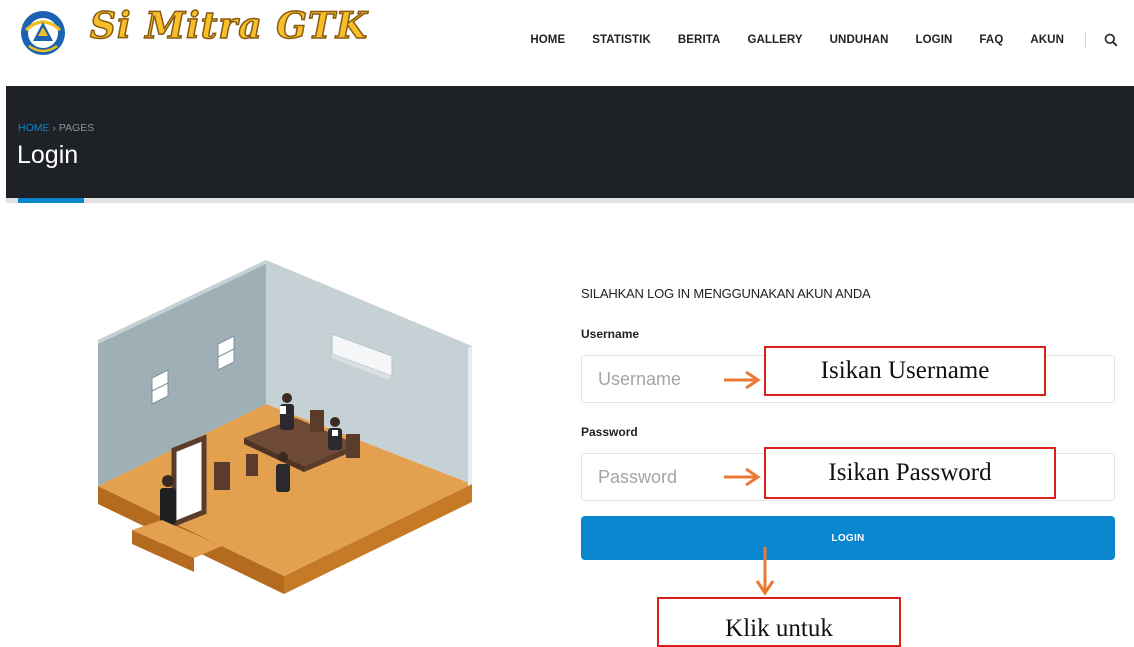 The image size is (1134, 647). I want to click on password-arrow-icon, so click(742, 477).